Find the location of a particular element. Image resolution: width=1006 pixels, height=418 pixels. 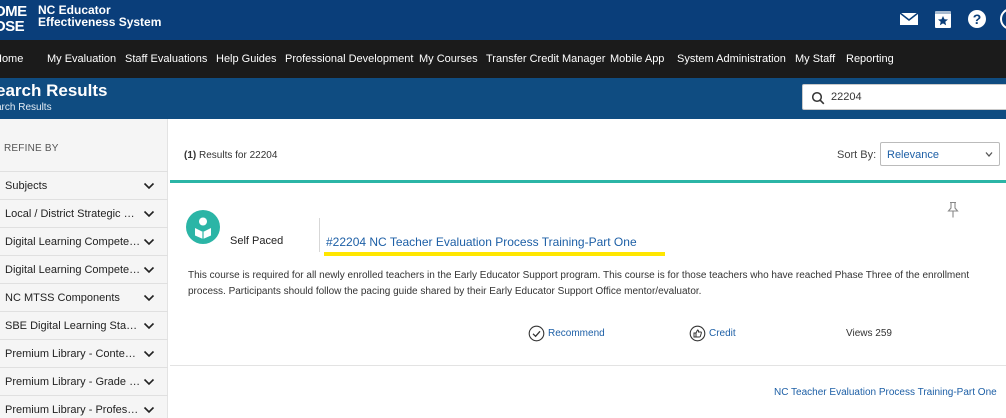

recommend-button: Recommend is located at coordinates (573, 334).